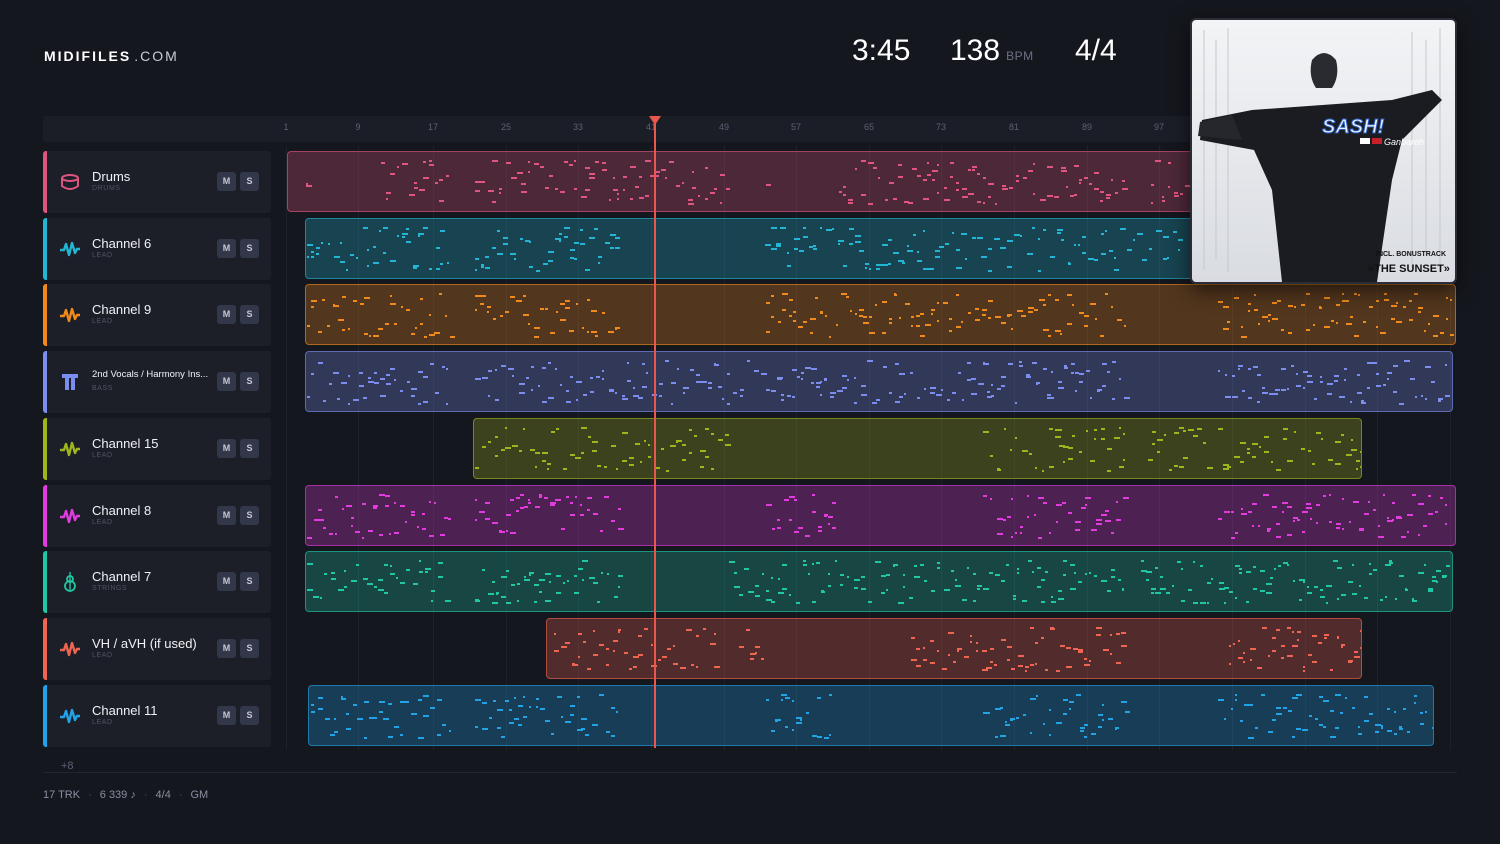 The image size is (1500, 844). I want to click on ruler-tick-label: 9, so click(358, 127).